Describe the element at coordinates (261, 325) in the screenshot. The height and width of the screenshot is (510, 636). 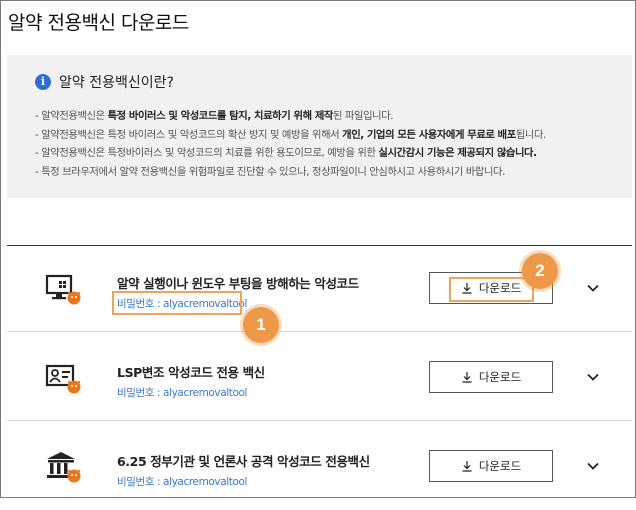
I see `step-badge-1: 1` at that location.